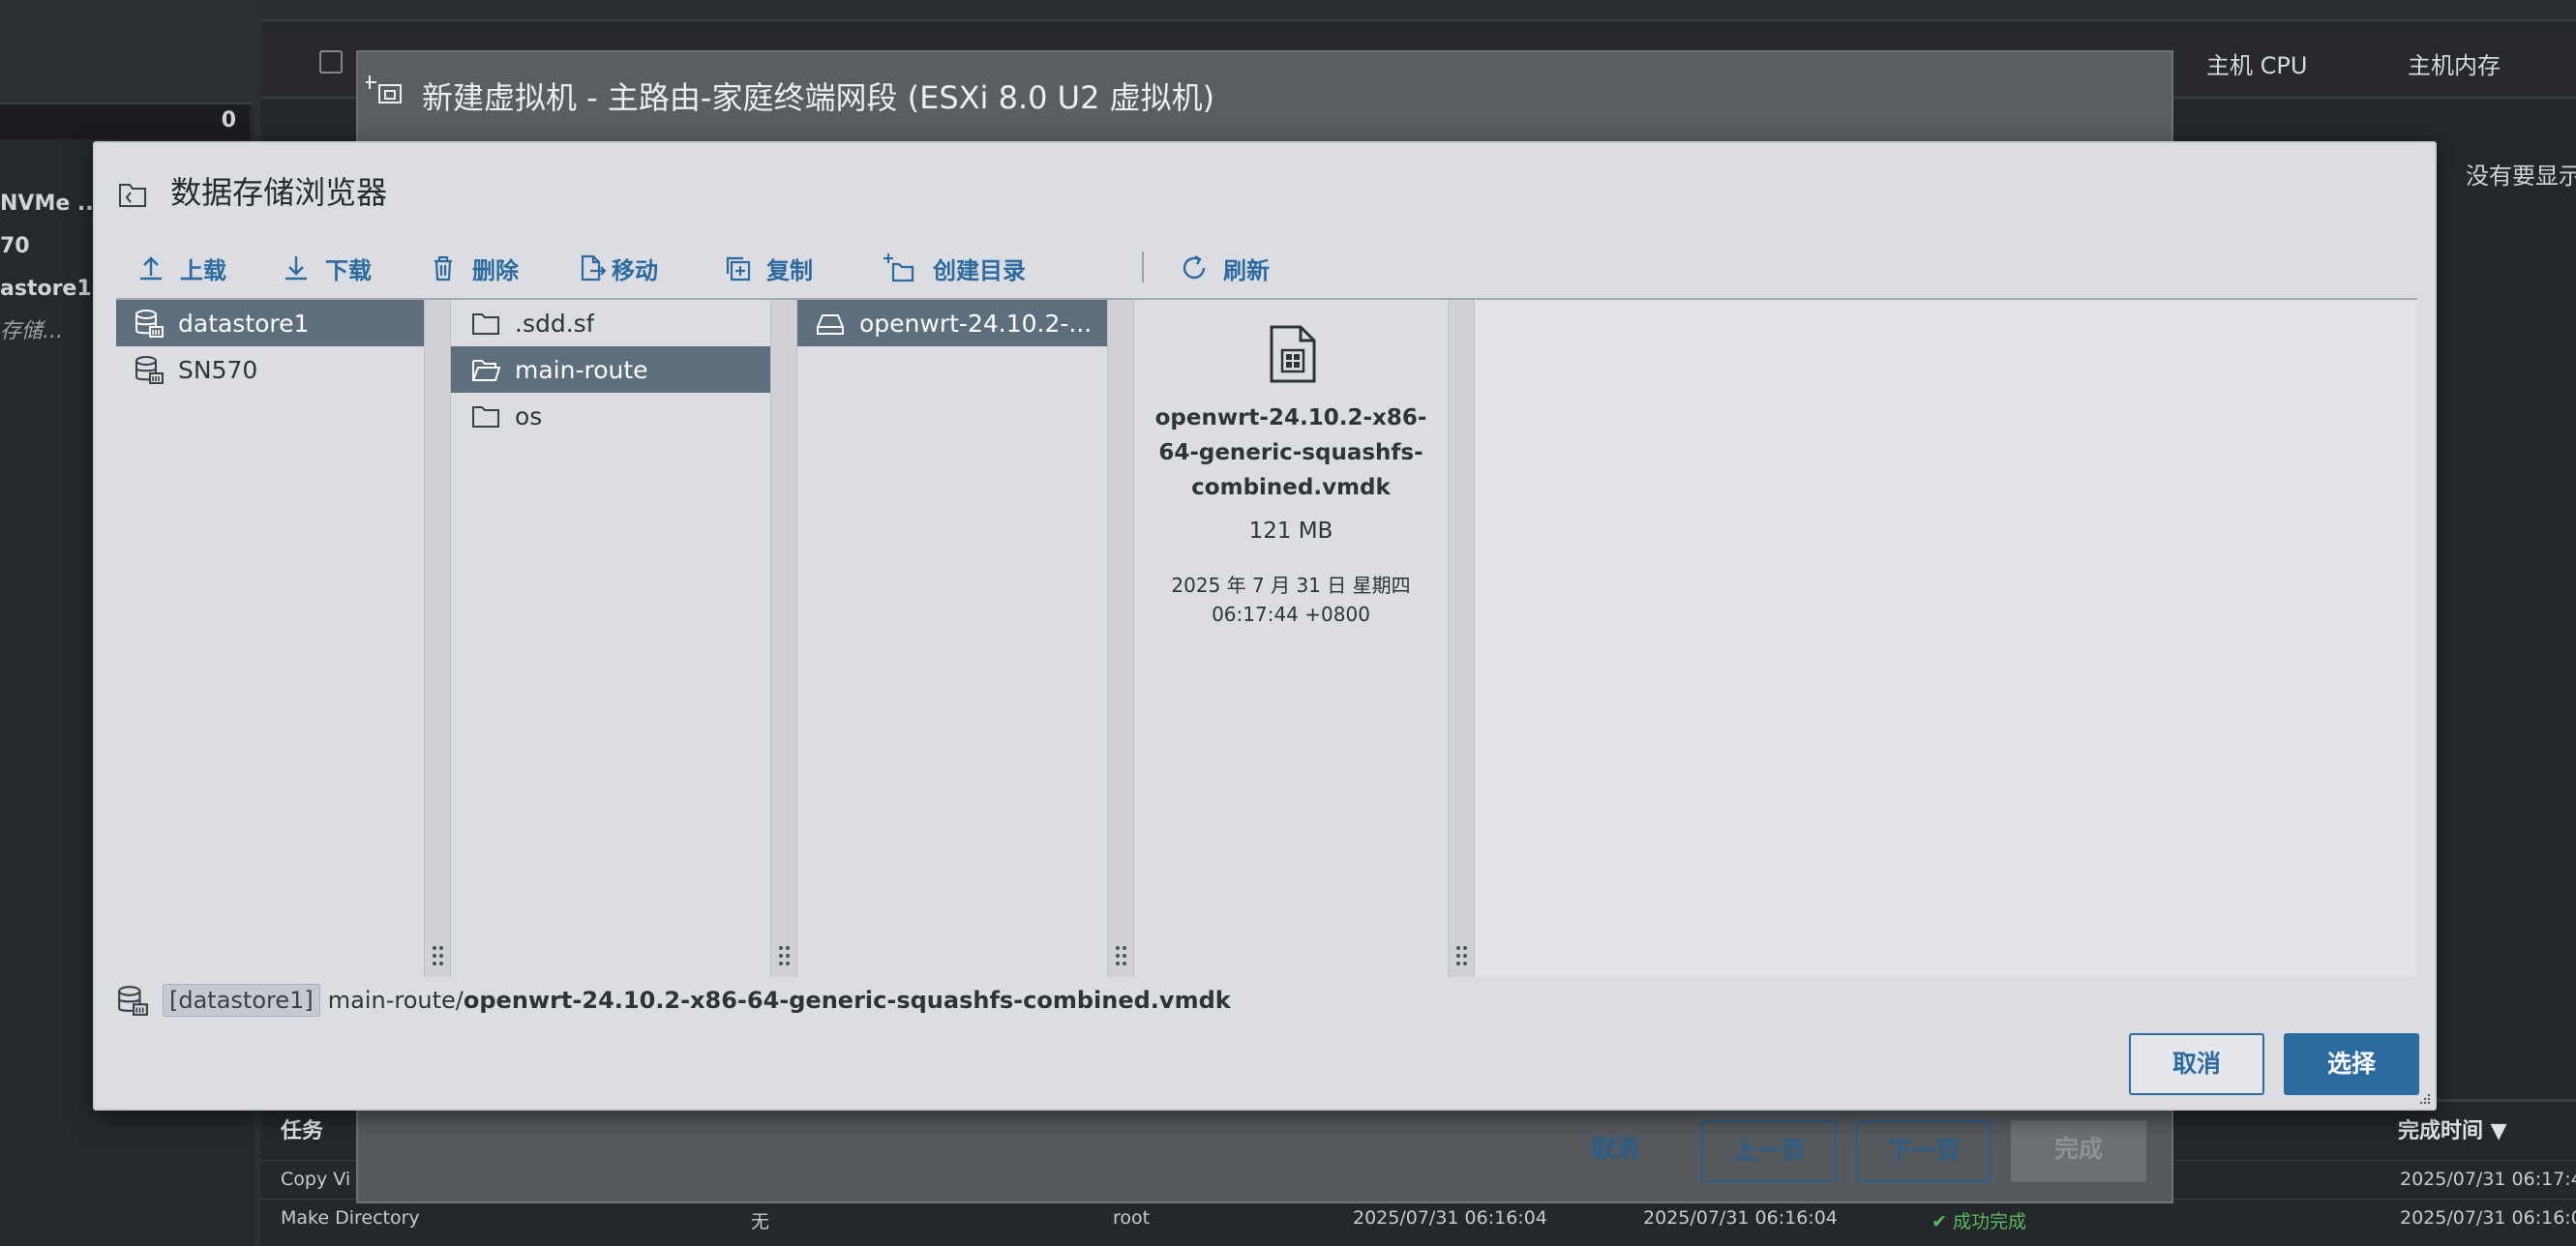  Describe the element at coordinates (979, 270) in the screenshot. I see `create-directory-label: 创建目录` at that location.